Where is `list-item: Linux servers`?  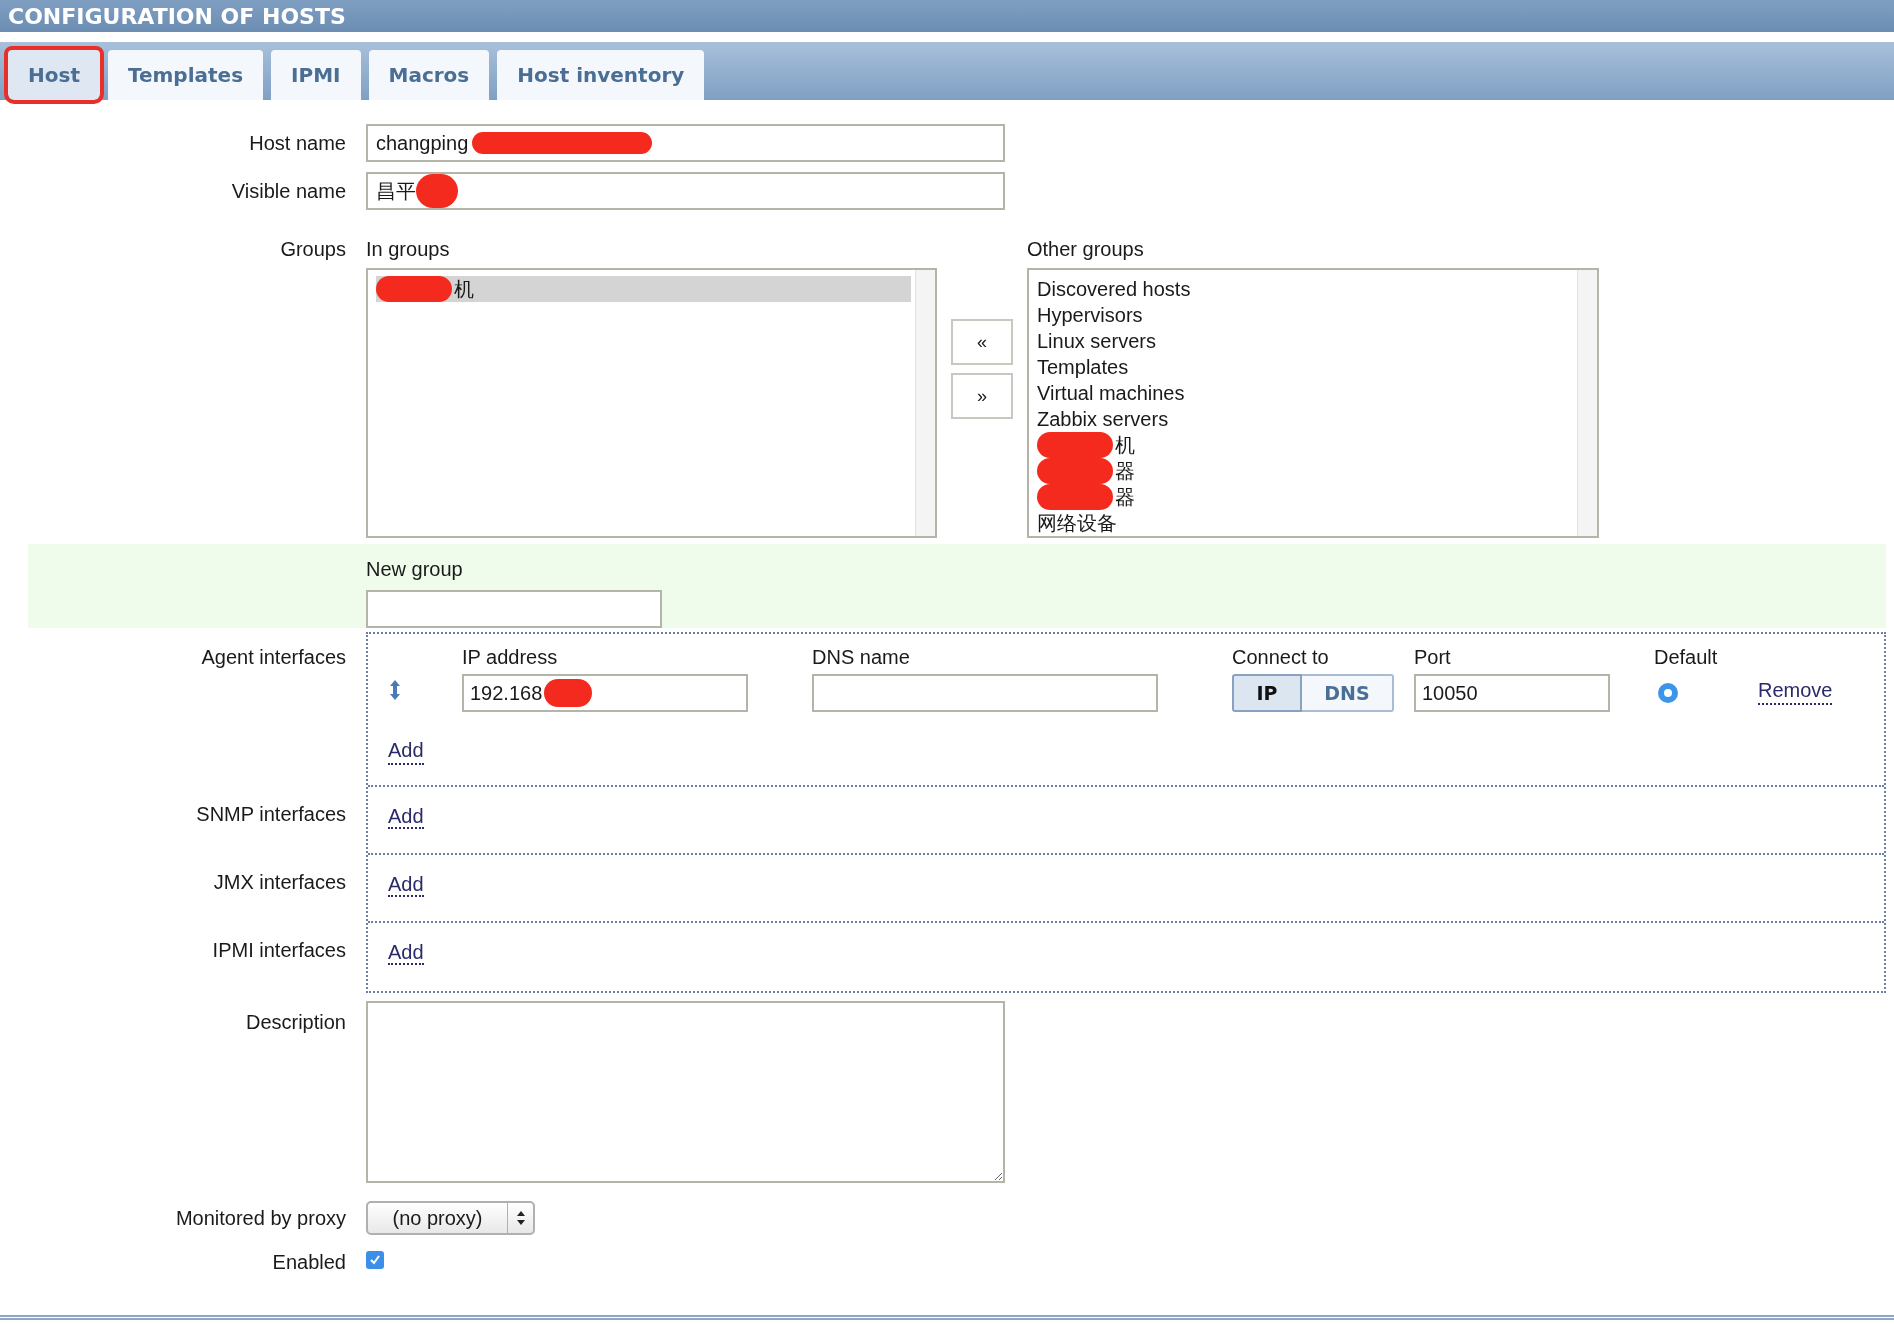 list-item: Linux servers is located at coordinates (1305, 341).